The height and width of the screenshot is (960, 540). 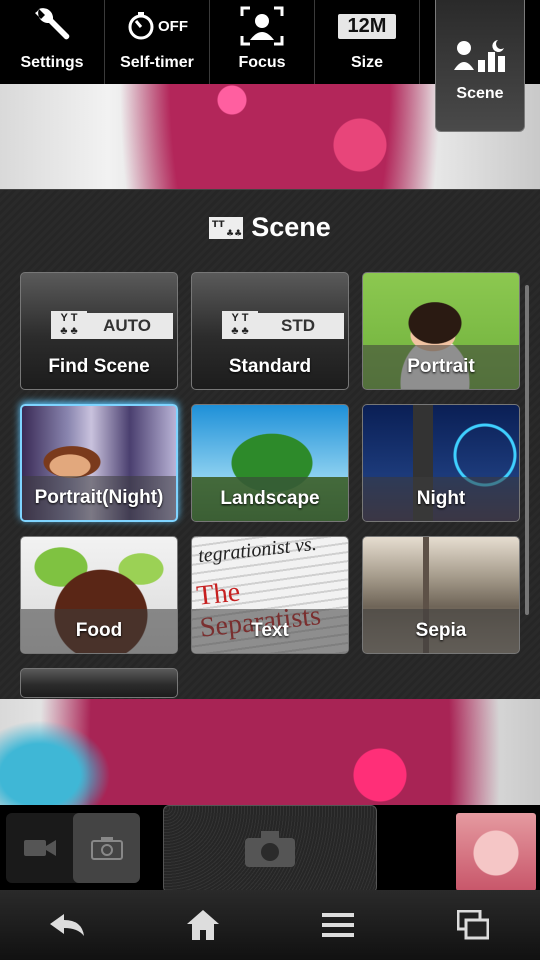 I want to click on shutter-camera-icon, so click(x=270, y=849).